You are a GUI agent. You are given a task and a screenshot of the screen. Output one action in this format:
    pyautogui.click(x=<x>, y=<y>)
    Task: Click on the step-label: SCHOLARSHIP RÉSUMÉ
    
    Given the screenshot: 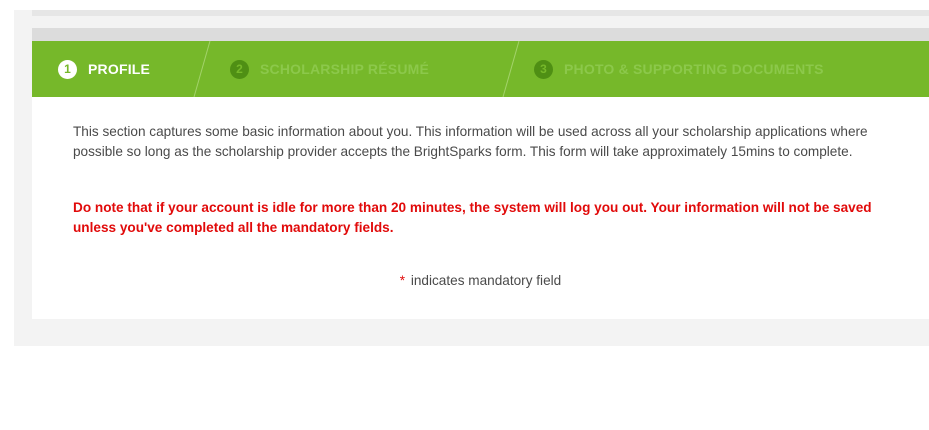 What is the action you would take?
    pyautogui.click(x=345, y=69)
    